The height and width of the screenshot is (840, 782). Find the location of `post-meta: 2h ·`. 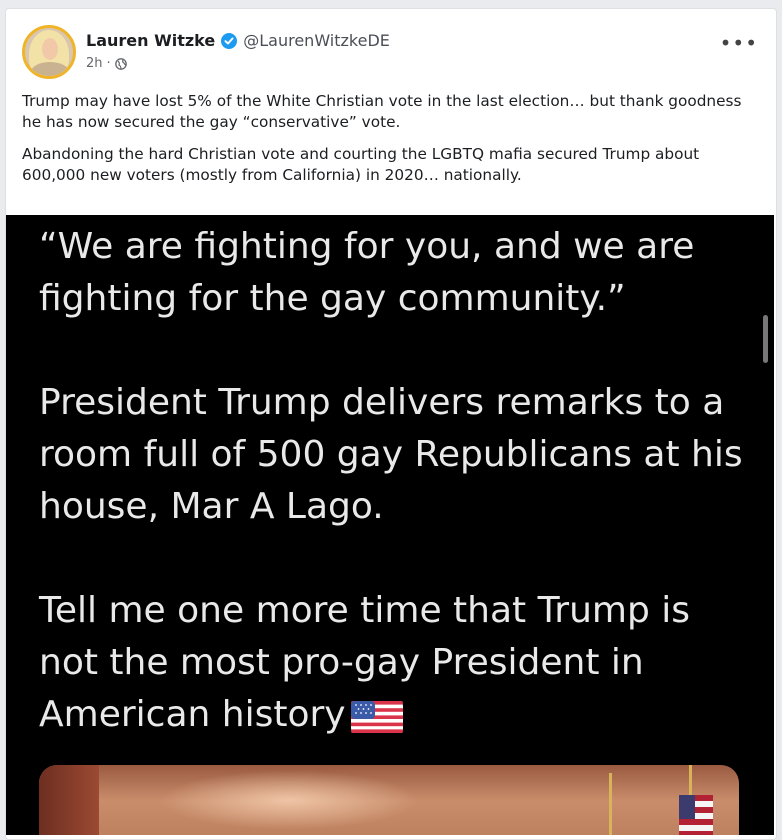

post-meta: 2h · is located at coordinates (106, 63).